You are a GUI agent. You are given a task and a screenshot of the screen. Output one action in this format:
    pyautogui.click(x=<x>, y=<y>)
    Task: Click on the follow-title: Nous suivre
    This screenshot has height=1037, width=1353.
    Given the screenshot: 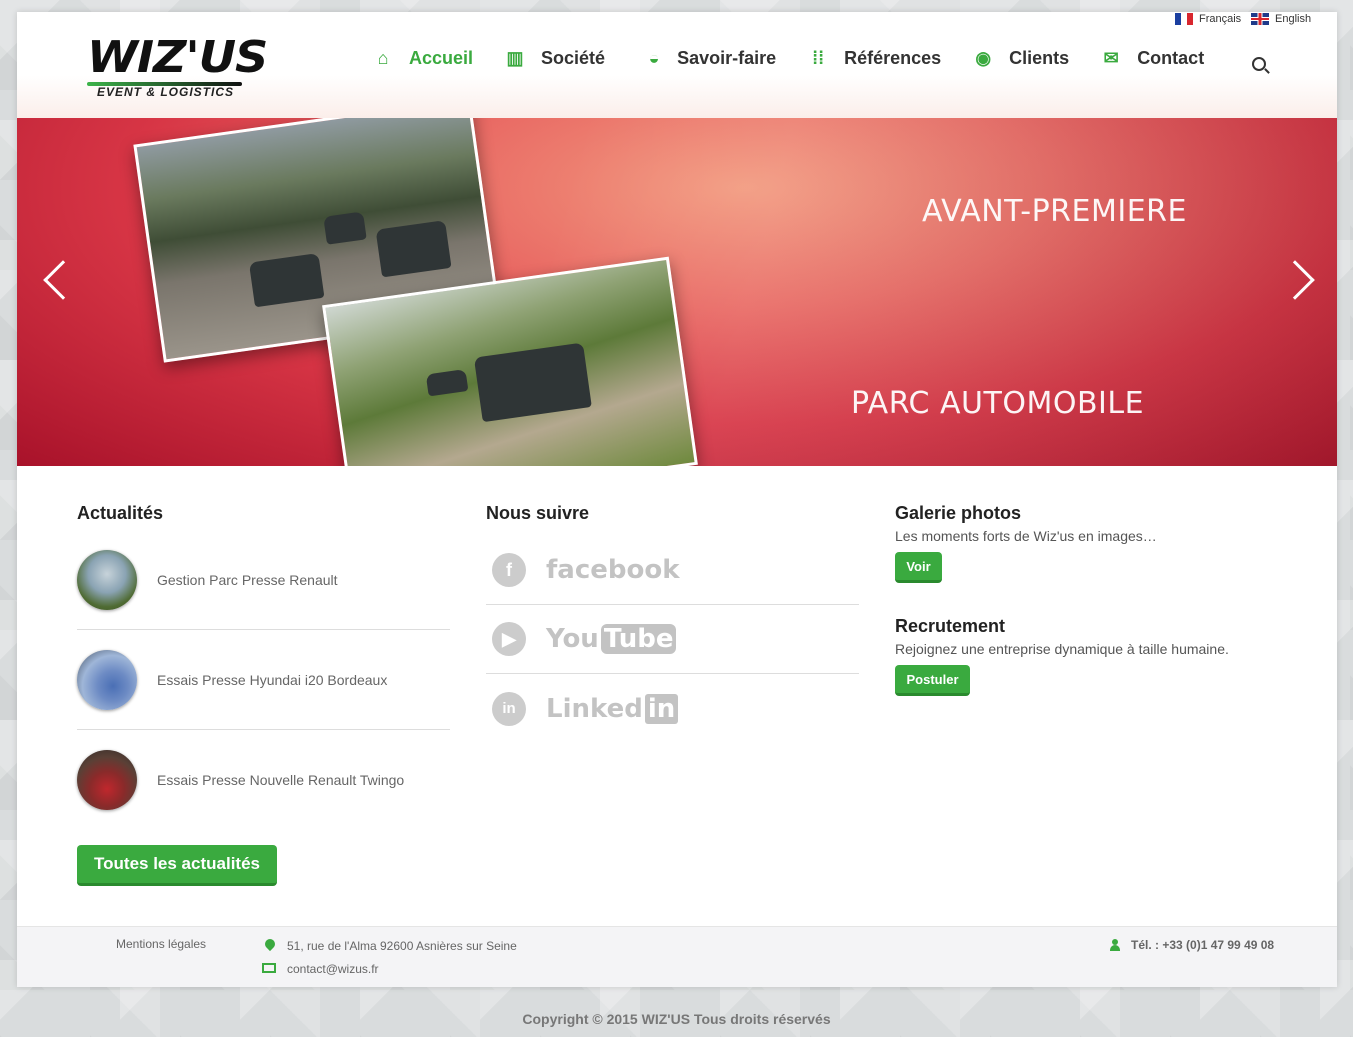 What is the action you would take?
    pyautogui.click(x=538, y=513)
    